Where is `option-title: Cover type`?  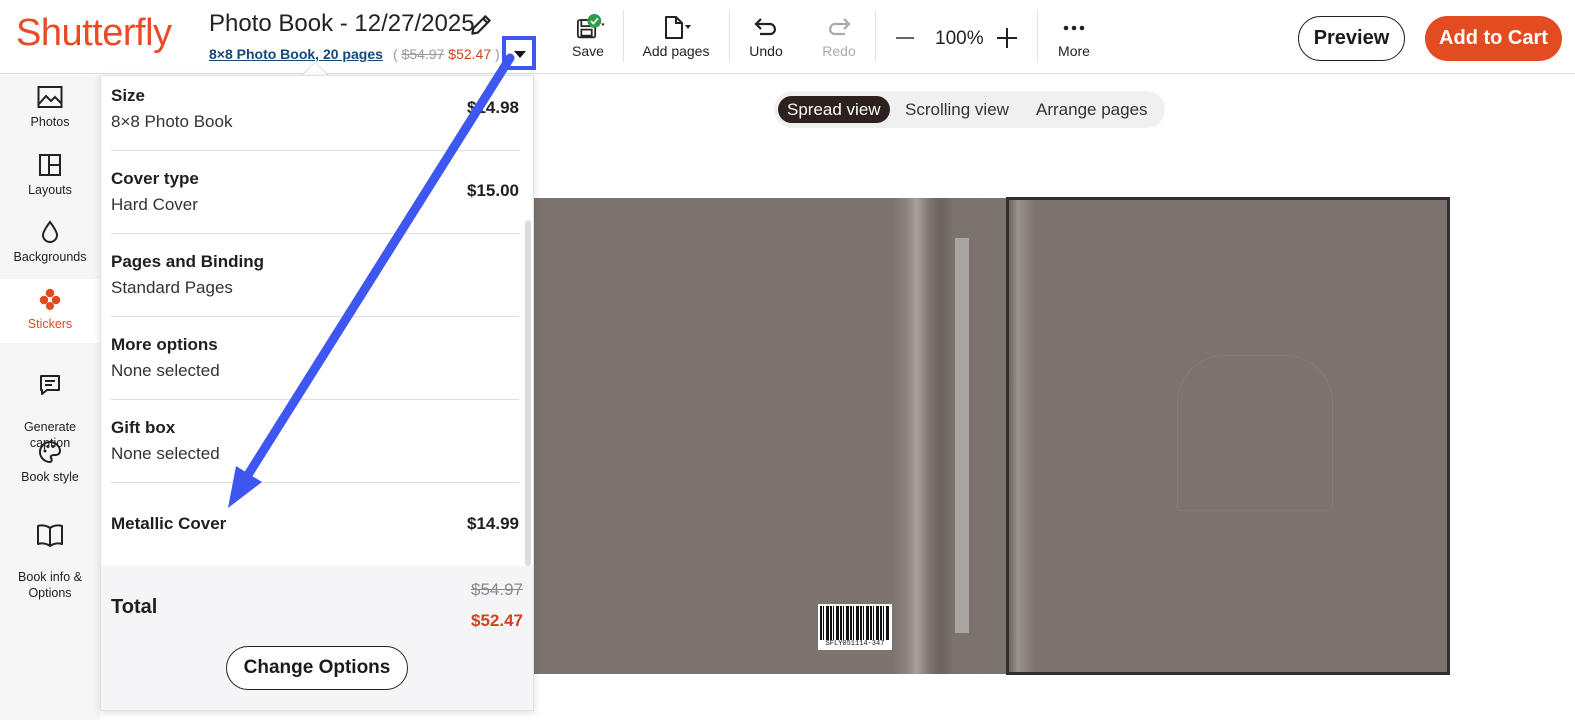
option-title: Cover type is located at coordinates (155, 178).